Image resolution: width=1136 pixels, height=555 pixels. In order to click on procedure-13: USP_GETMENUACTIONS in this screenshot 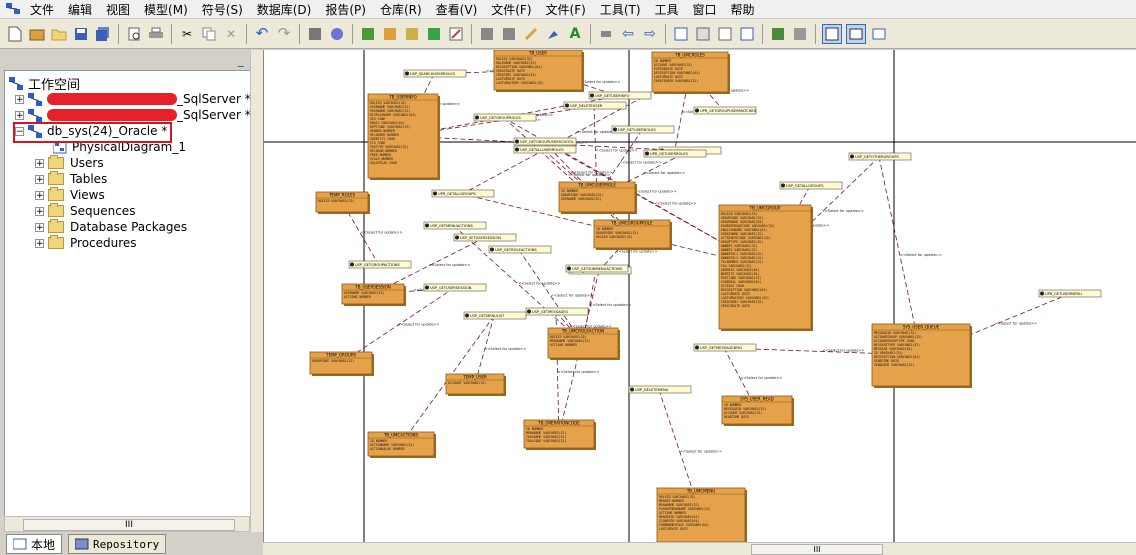, I will do `click(455, 225)`.